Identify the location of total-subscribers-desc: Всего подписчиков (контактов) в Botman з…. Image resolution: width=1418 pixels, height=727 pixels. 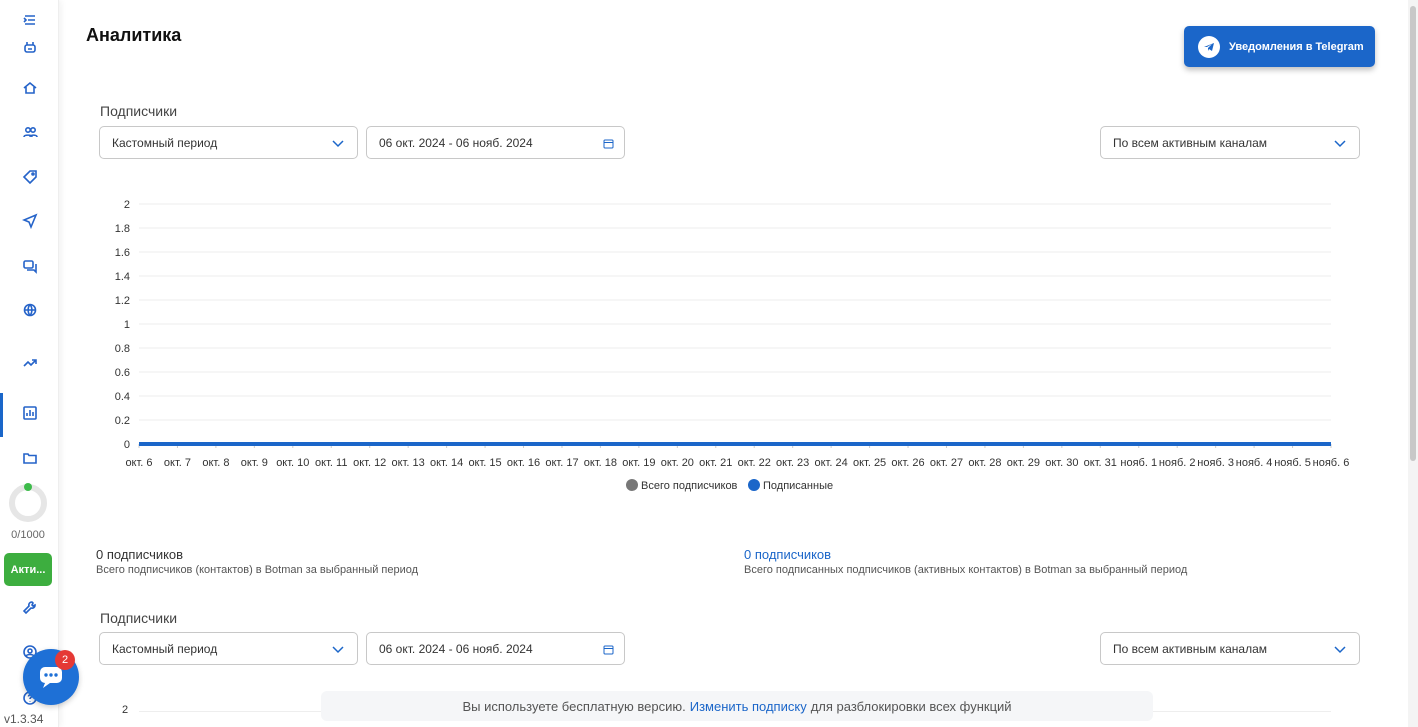
(257, 570).